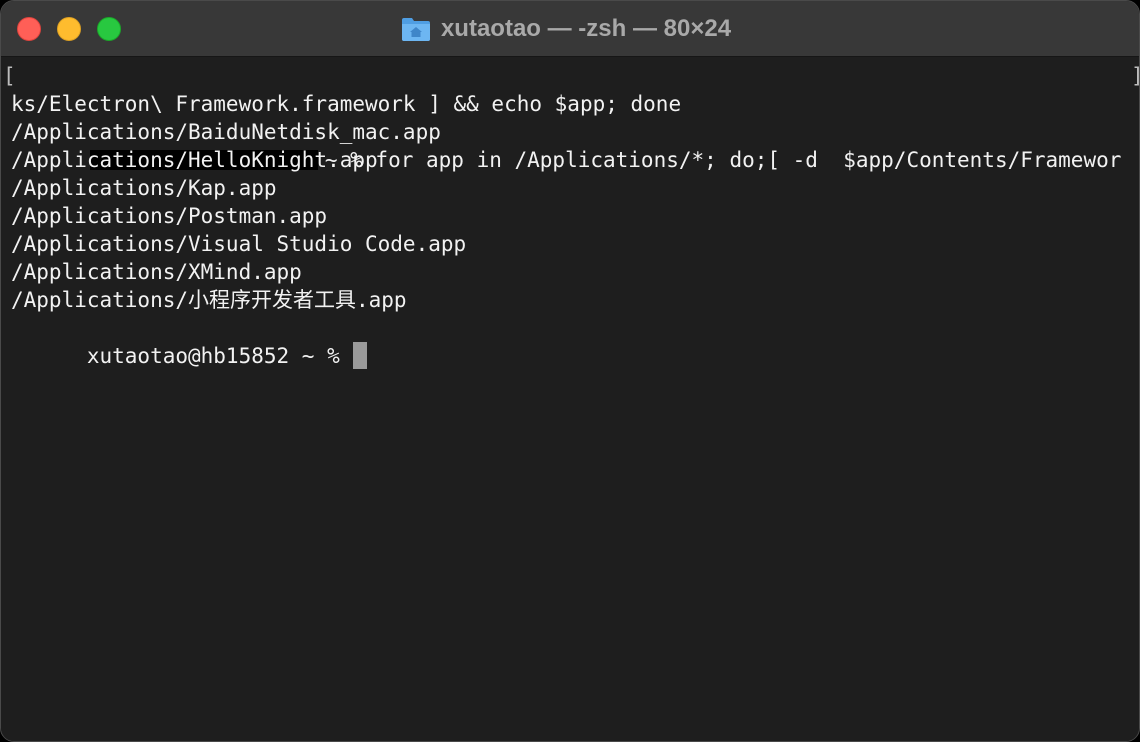 The height and width of the screenshot is (742, 1140). I want to click on output-line: /Applications/Kap.app, so click(144, 188).